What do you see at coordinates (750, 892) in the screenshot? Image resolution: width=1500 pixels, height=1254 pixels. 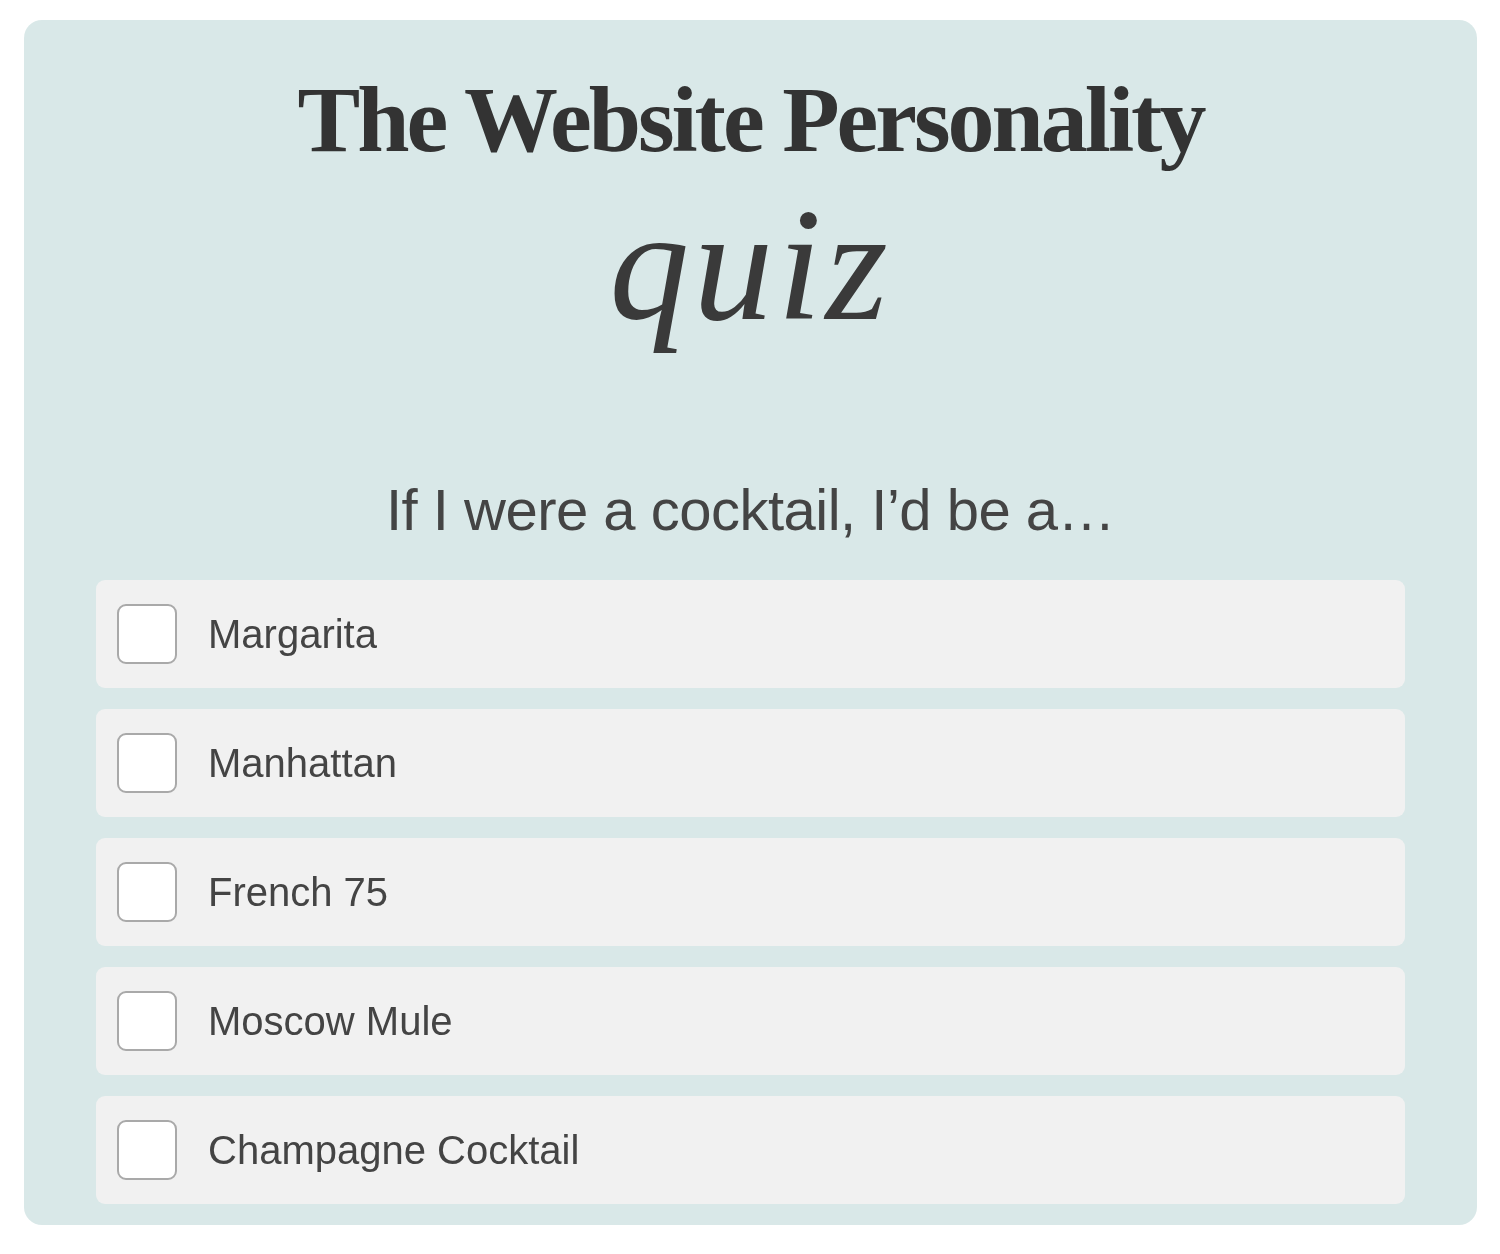 I see `answer-option: French 75` at bounding box center [750, 892].